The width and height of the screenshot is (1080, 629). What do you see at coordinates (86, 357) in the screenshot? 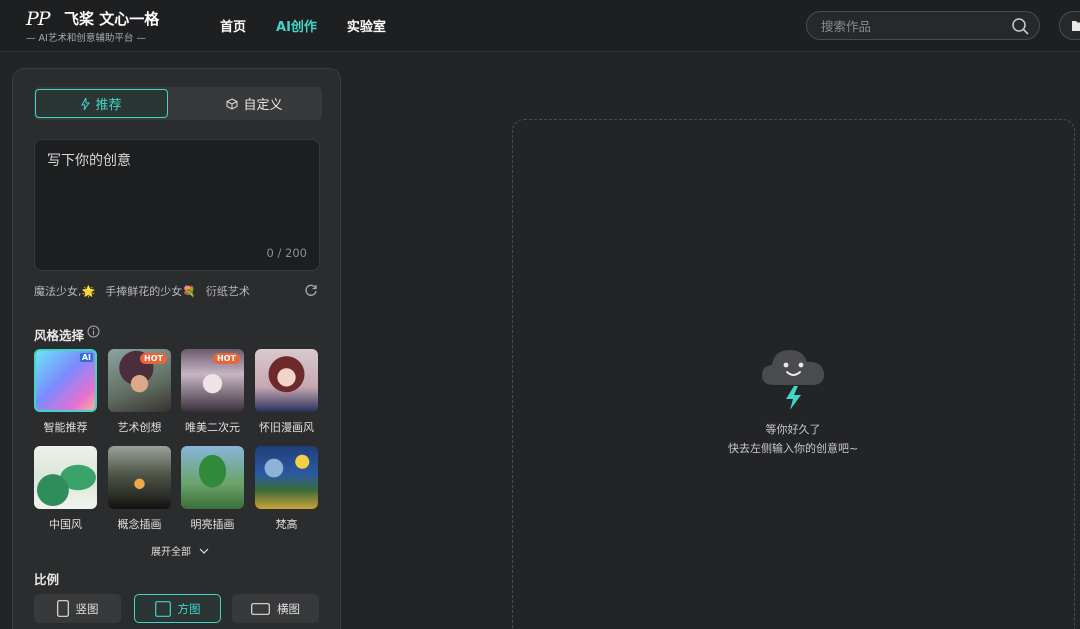
I see `ai-badge: AI` at bounding box center [86, 357].